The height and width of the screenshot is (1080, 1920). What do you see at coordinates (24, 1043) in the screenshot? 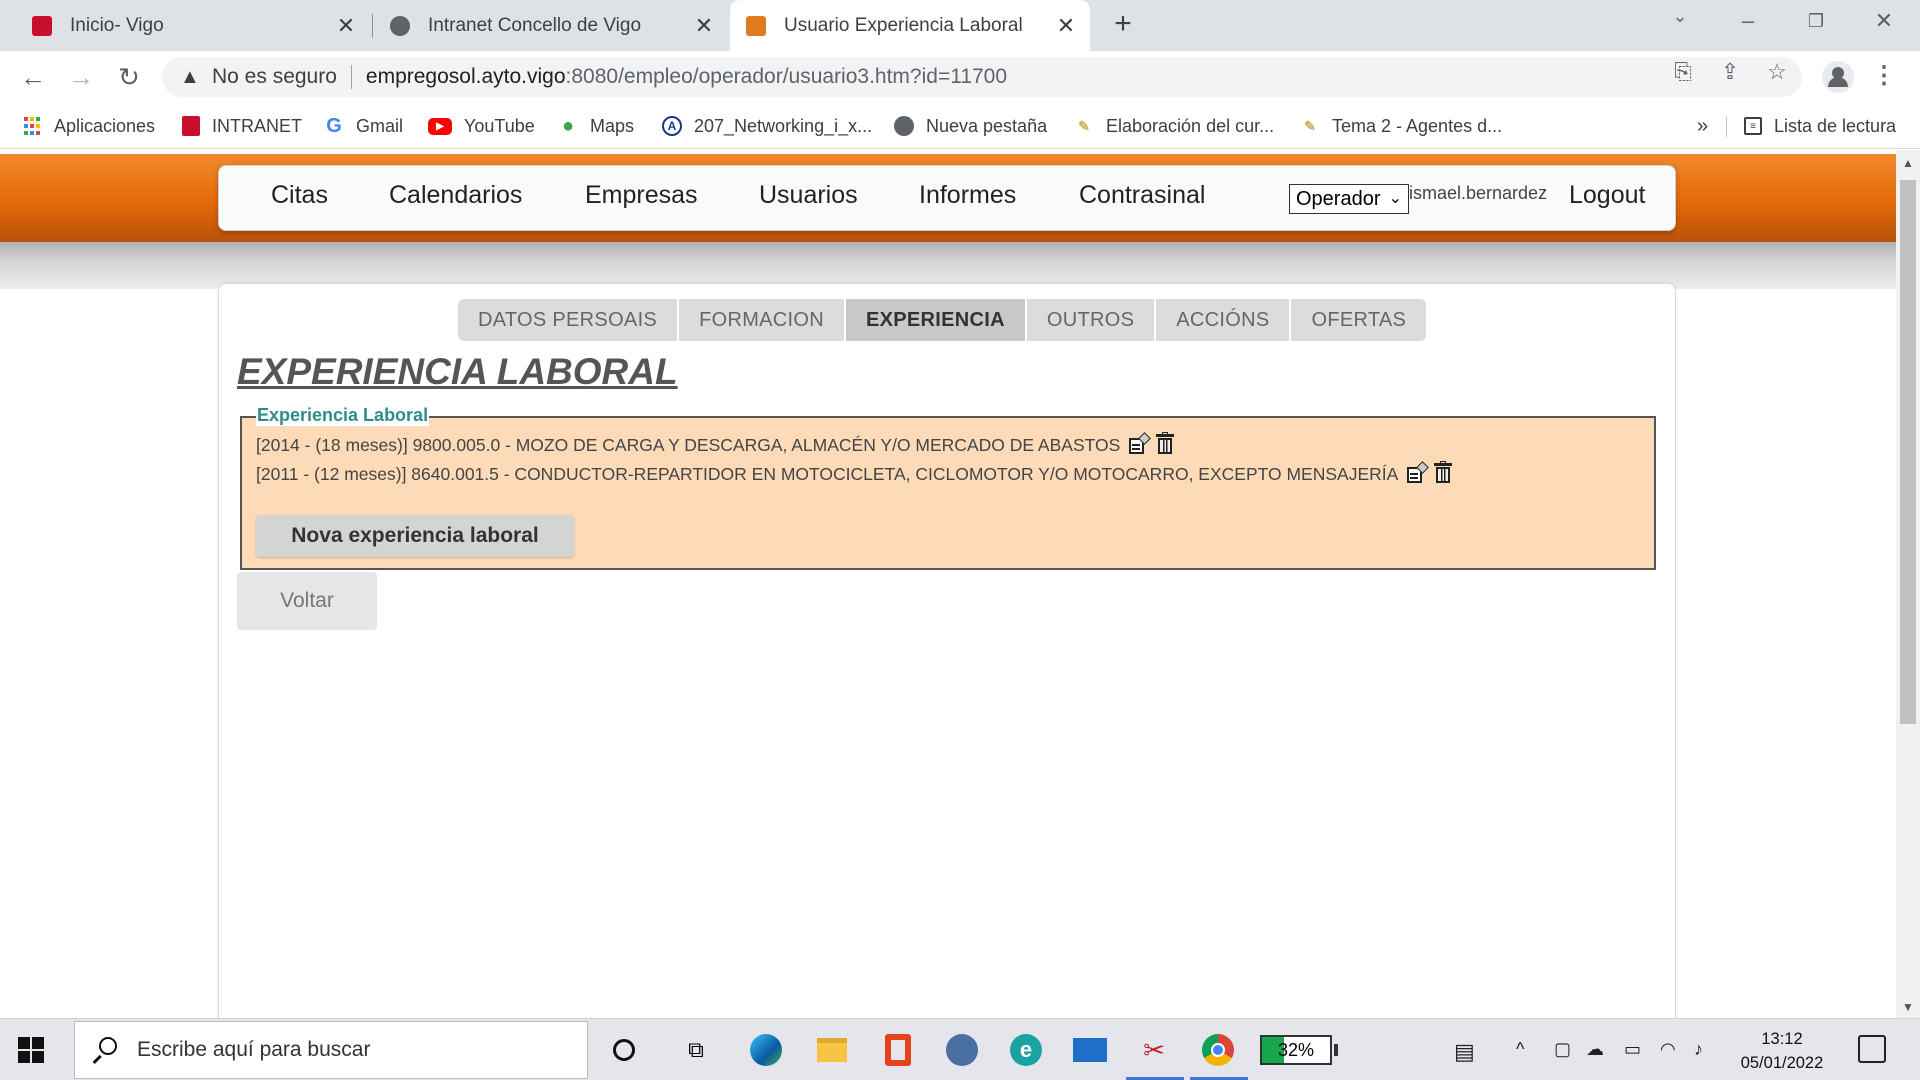
I see `start-tile` at bounding box center [24, 1043].